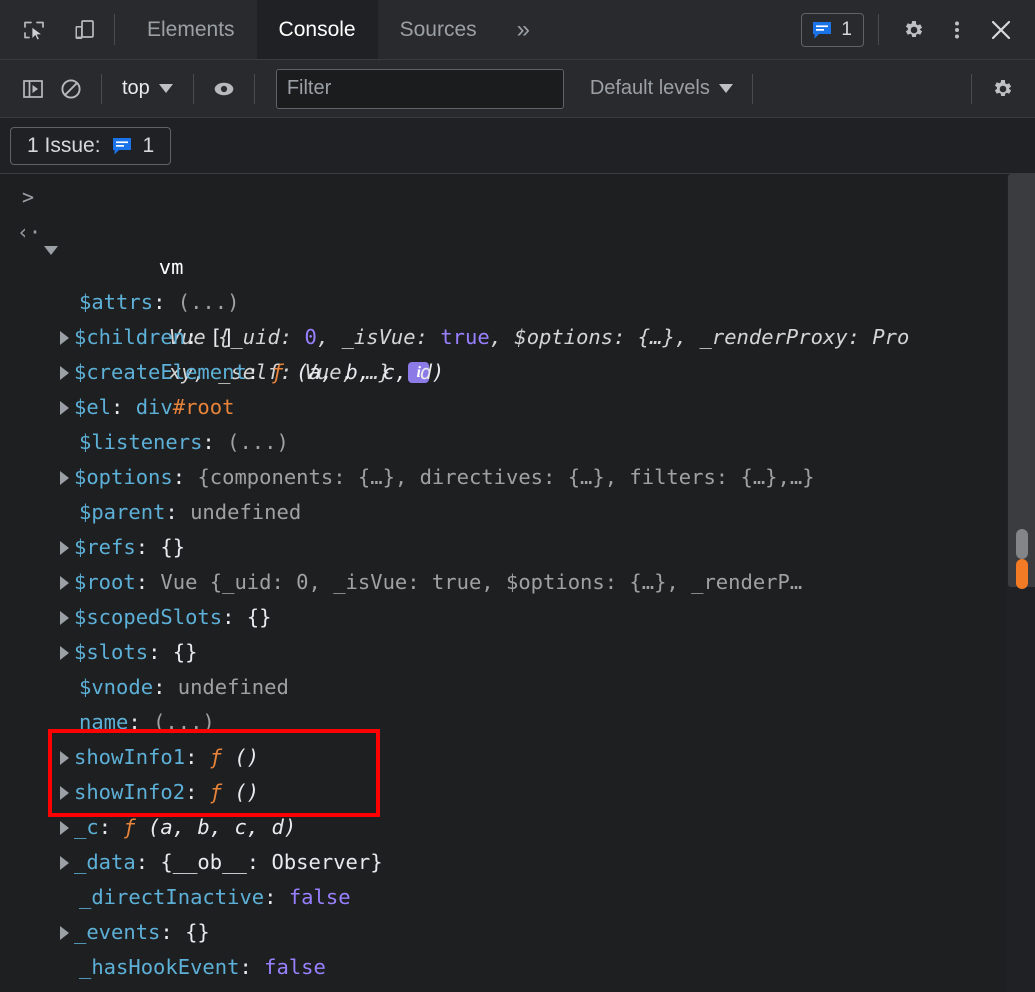 This screenshot has height=992, width=1035. Describe the element at coordinates (105, 582) in the screenshot. I see `property-name: $root` at that location.